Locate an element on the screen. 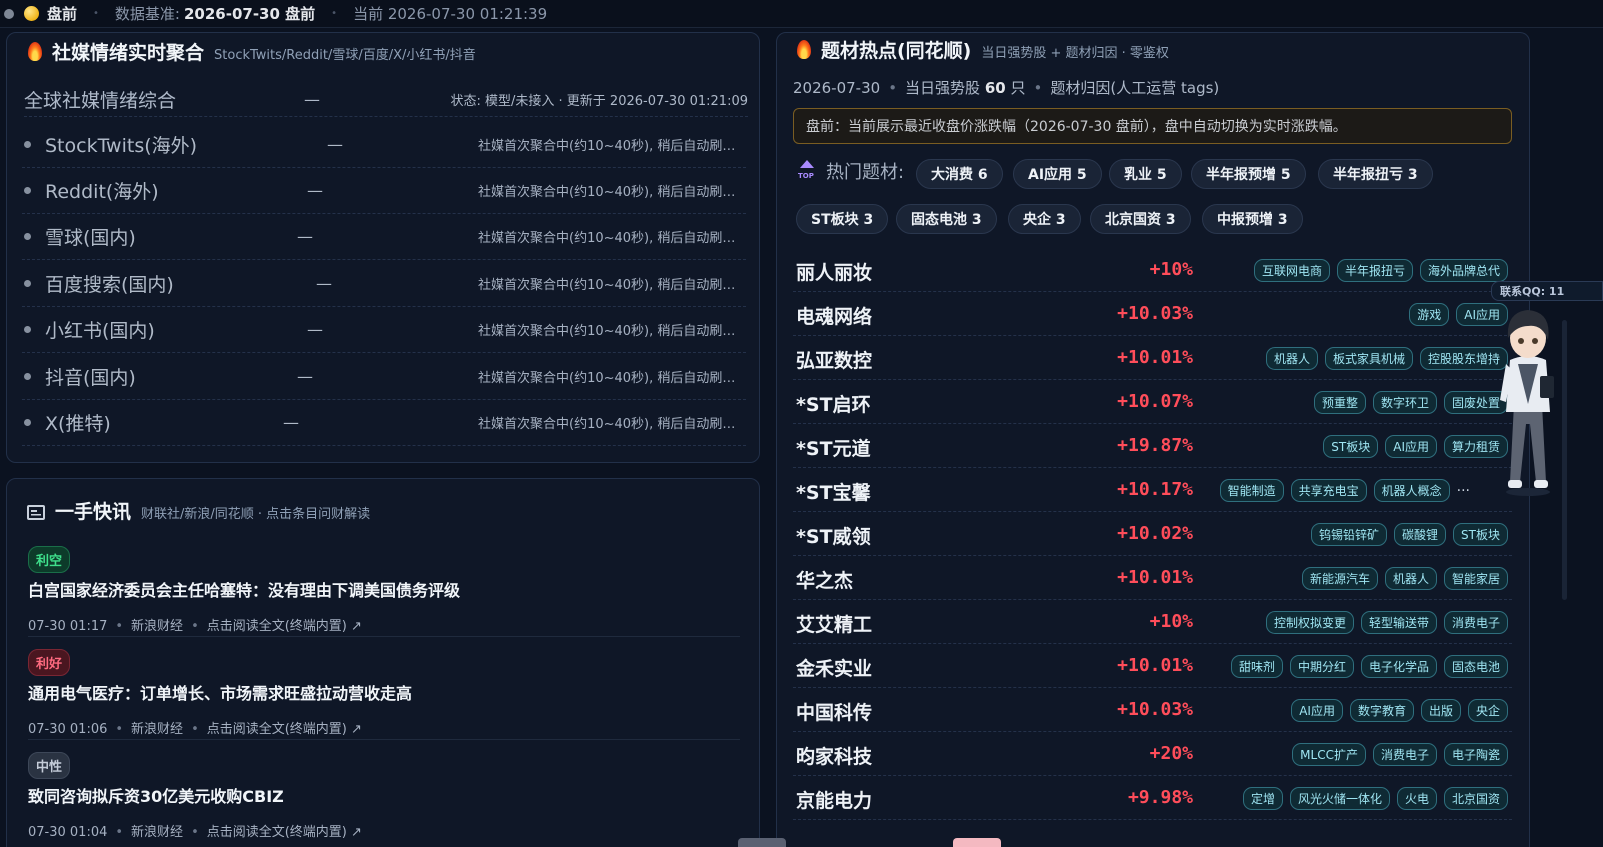  stock-tag: 央企 is located at coordinates (1487, 710).